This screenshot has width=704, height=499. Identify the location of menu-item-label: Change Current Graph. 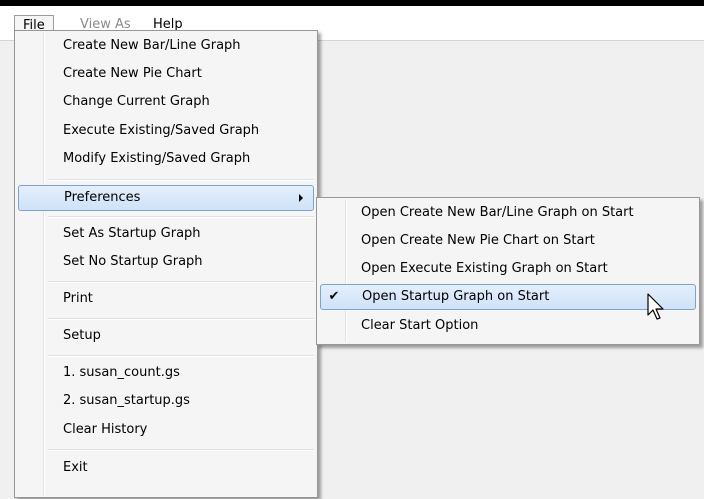
(136, 101).